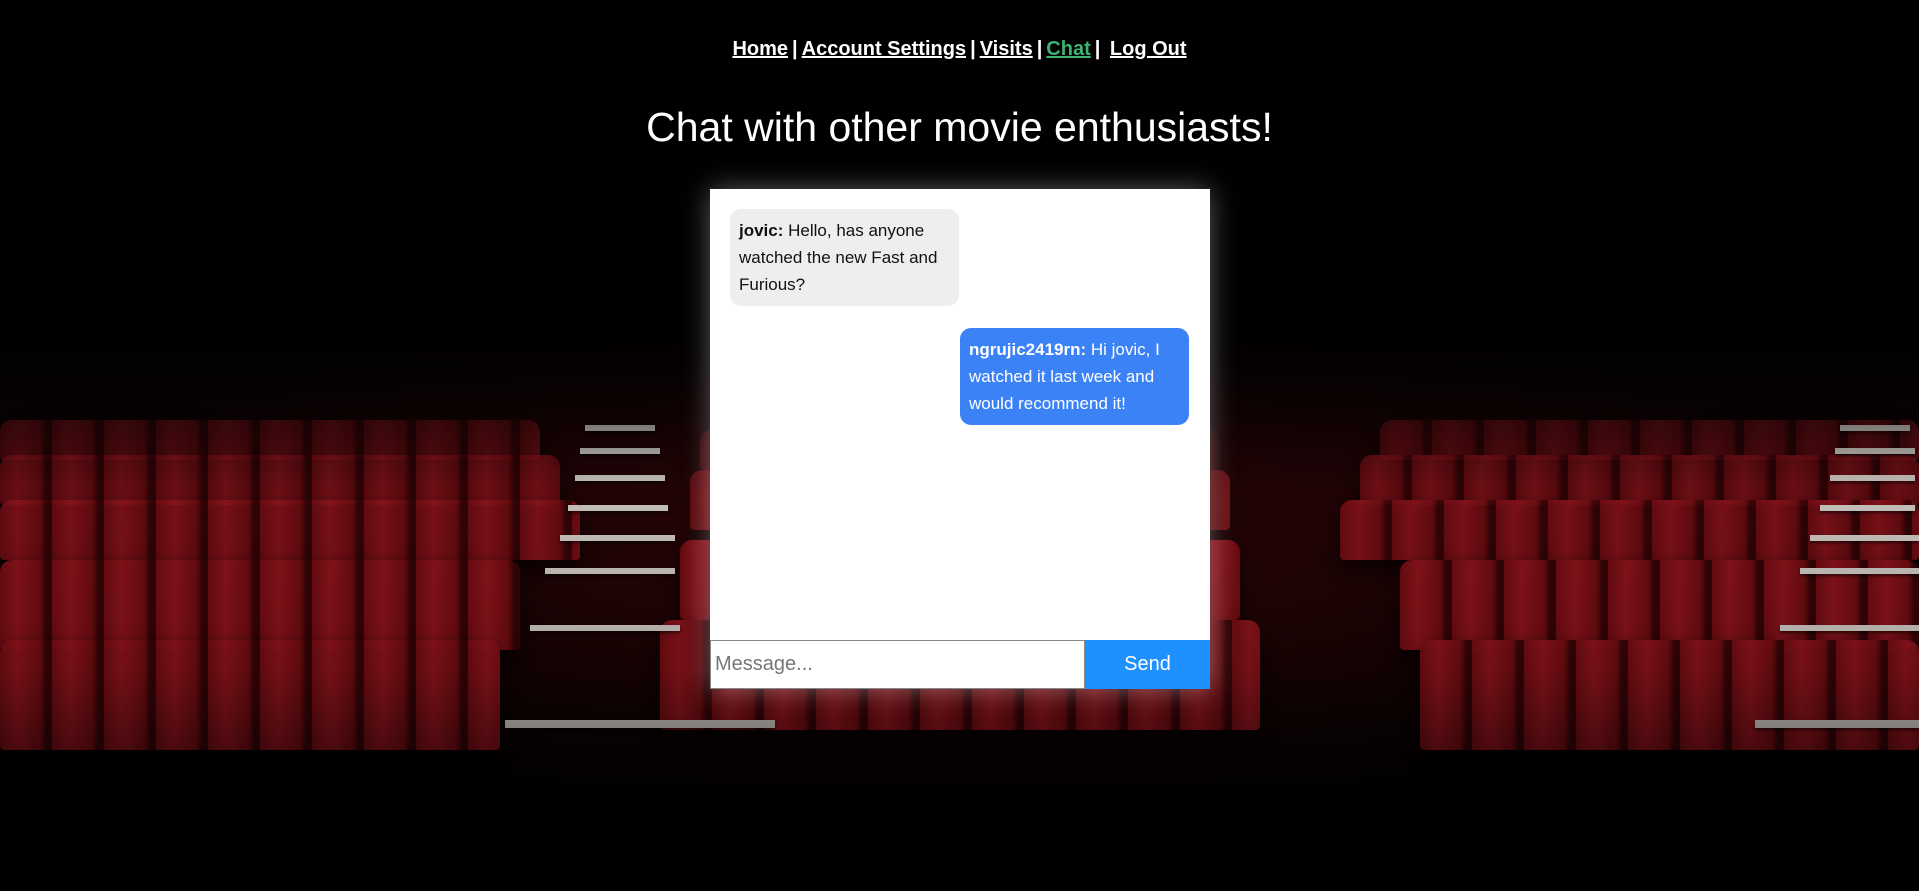  Describe the element at coordinates (760, 49) in the screenshot. I see `nav-home-link: Home` at that location.